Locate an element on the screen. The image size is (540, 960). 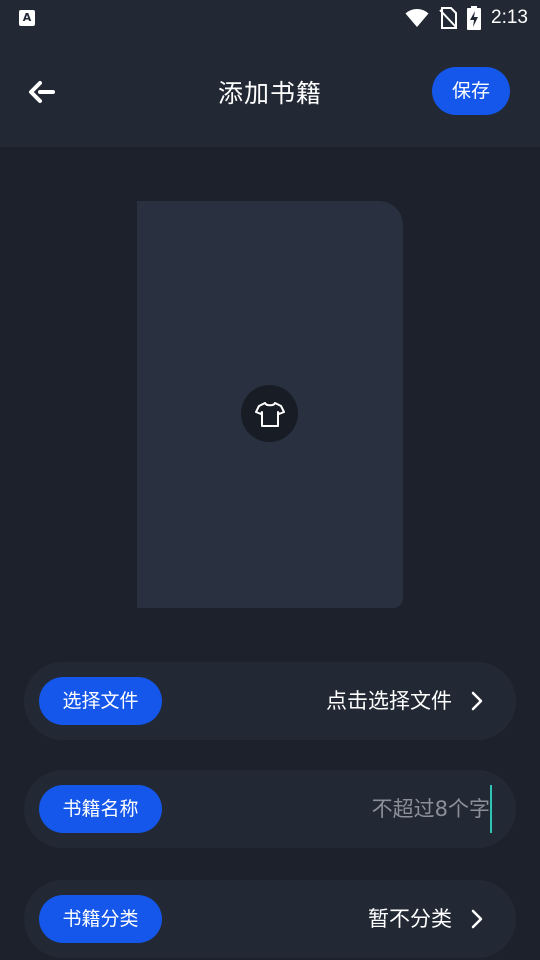
tshirt-icon is located at coordinates (269, 414).